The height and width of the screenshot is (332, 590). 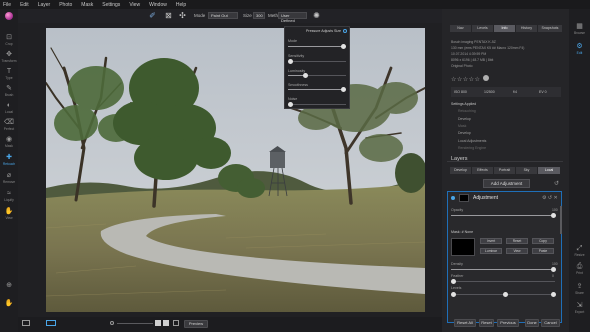 What do you see at coordinates (506, 183) in the screenshot?
I see `add-adjustment-button: Add Adjustment` at bounding box center [506, 183].